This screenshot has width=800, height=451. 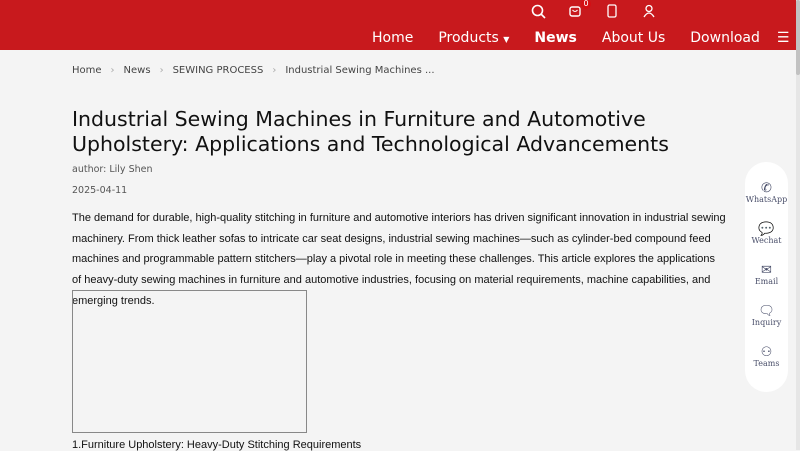 I want to click on label: Teams, so click(x=766, y=363).